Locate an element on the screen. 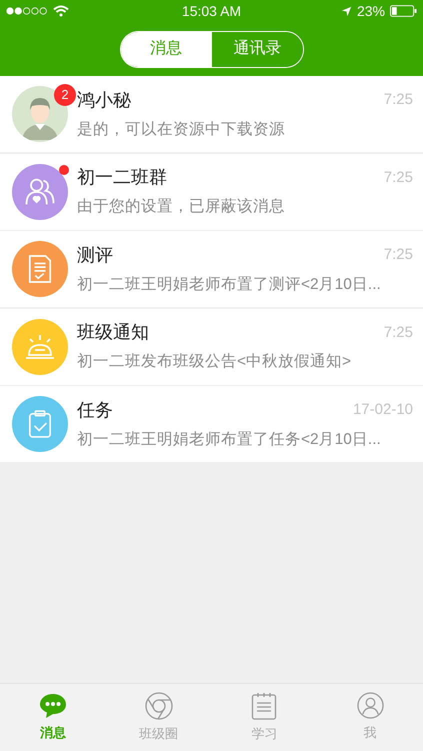 The image size is (423, 751). conversation-row: 2 鸿小秘 7:25 是的，可以在资源中下载资源 is located at coordinates (211, 114).